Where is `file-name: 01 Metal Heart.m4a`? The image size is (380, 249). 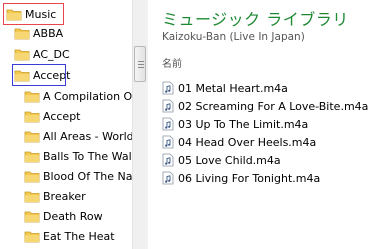
file-name: 01 Metal Heart.m4a is located at coordinates (233, 88).